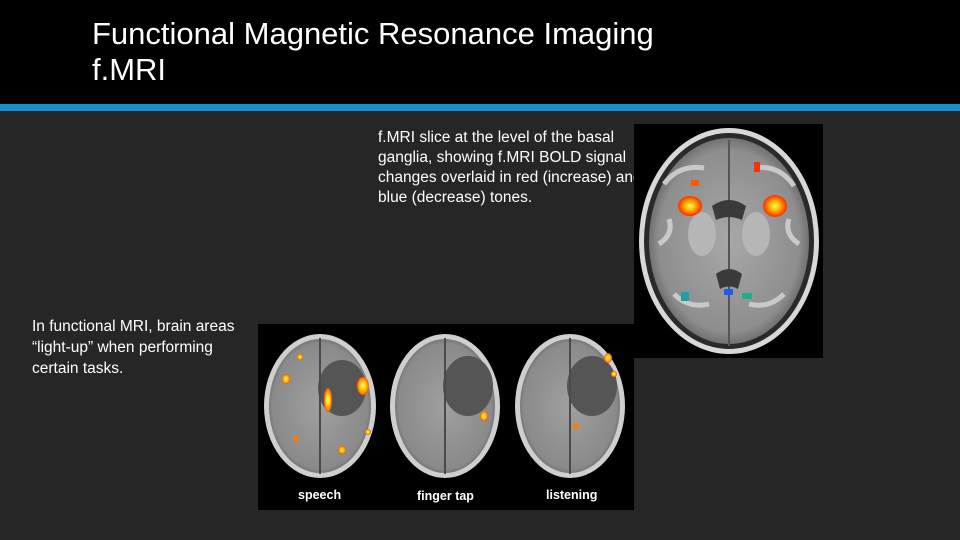  I want to click on task-label-finger-tap: finger tap, so click(445, 496).